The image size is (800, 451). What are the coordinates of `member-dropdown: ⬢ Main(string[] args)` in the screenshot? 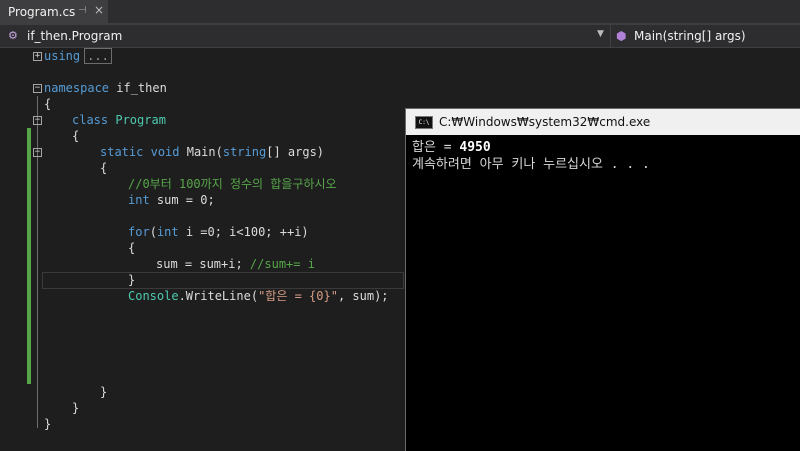 It's located at (706, 36).